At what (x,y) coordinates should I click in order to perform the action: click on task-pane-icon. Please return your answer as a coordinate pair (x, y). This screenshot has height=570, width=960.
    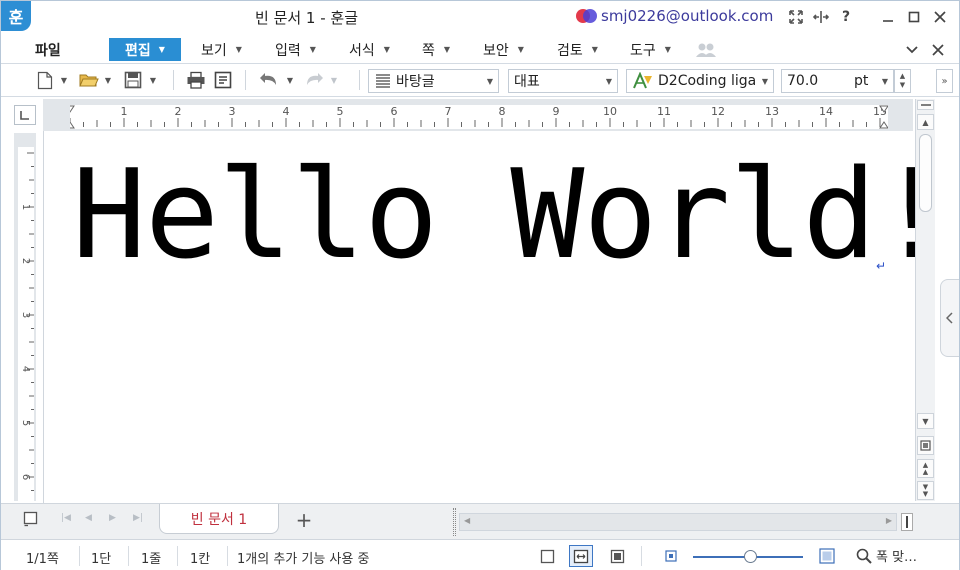
    Looking at the image, I should click on (31, 519).